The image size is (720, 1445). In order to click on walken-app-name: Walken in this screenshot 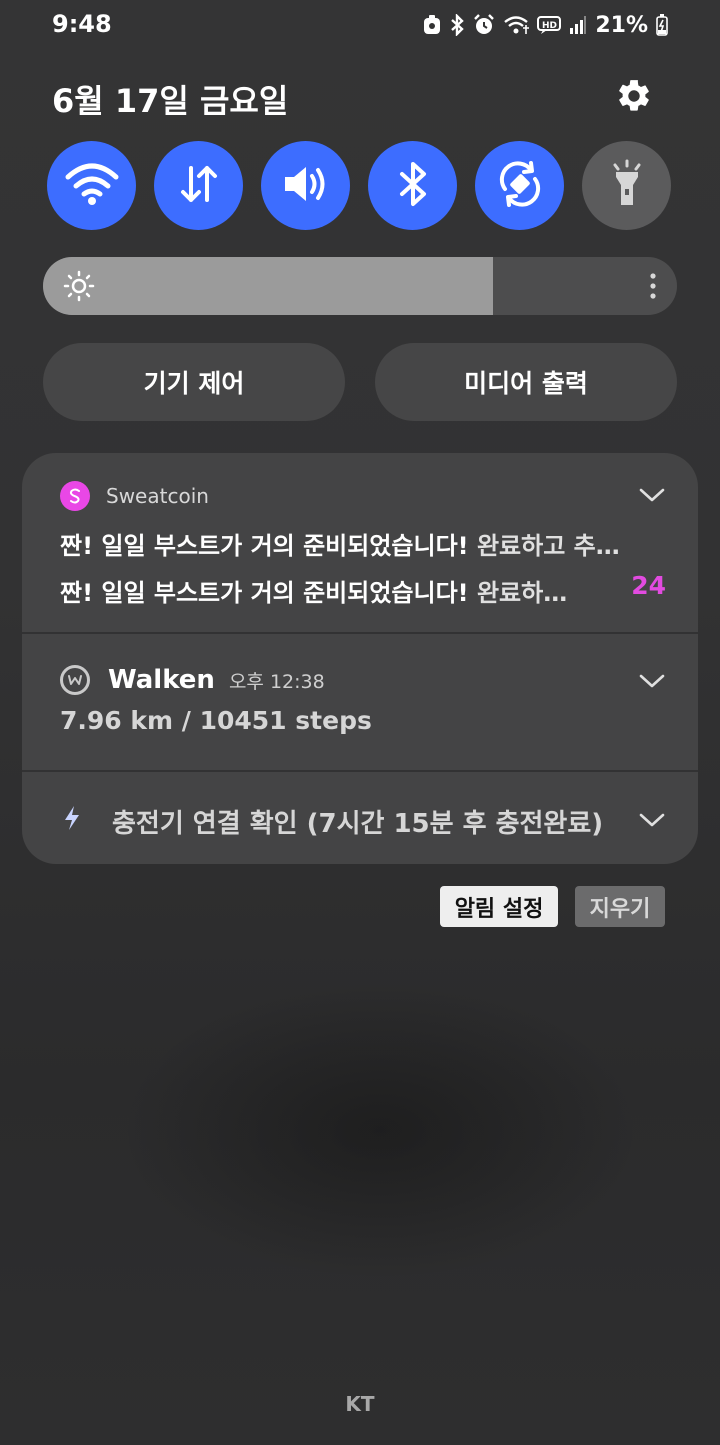, I will do `click(161, 680)`.